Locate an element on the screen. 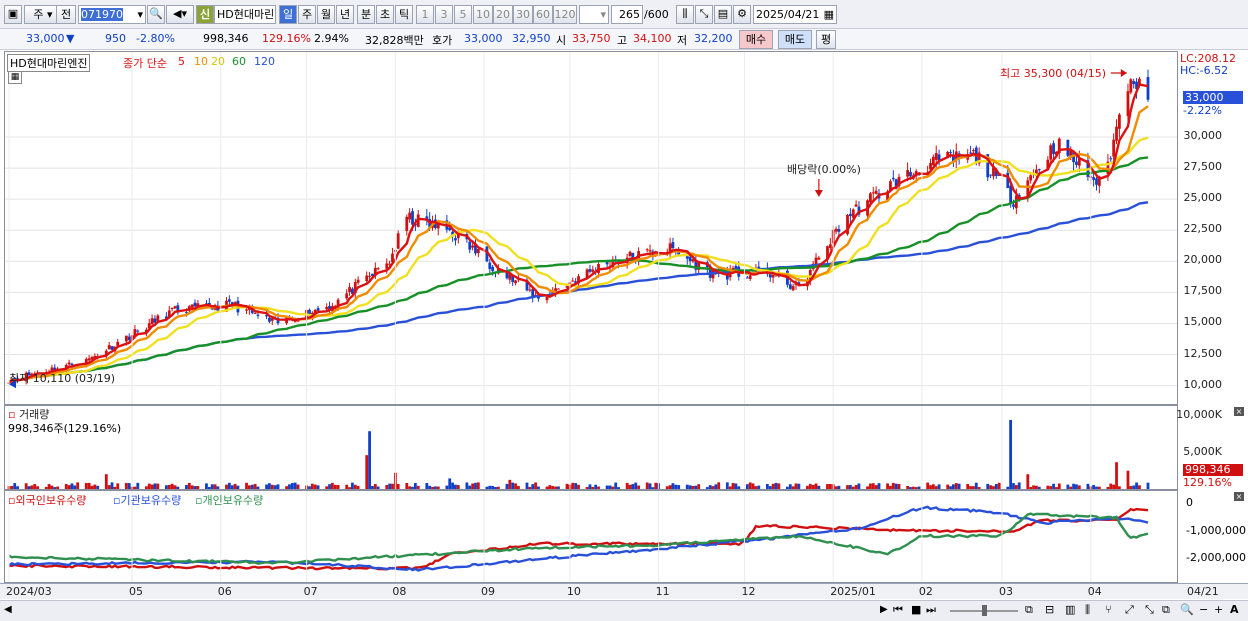 The height and width of the screenshot is (621, 1248). window-menu-icon: ▣ is located at coordinates (13, 14).